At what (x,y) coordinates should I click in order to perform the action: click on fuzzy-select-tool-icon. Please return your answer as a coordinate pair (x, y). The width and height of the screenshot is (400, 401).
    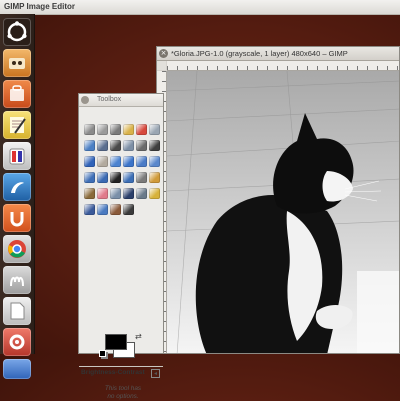
    Looking at the image, I should click on (128, 129).